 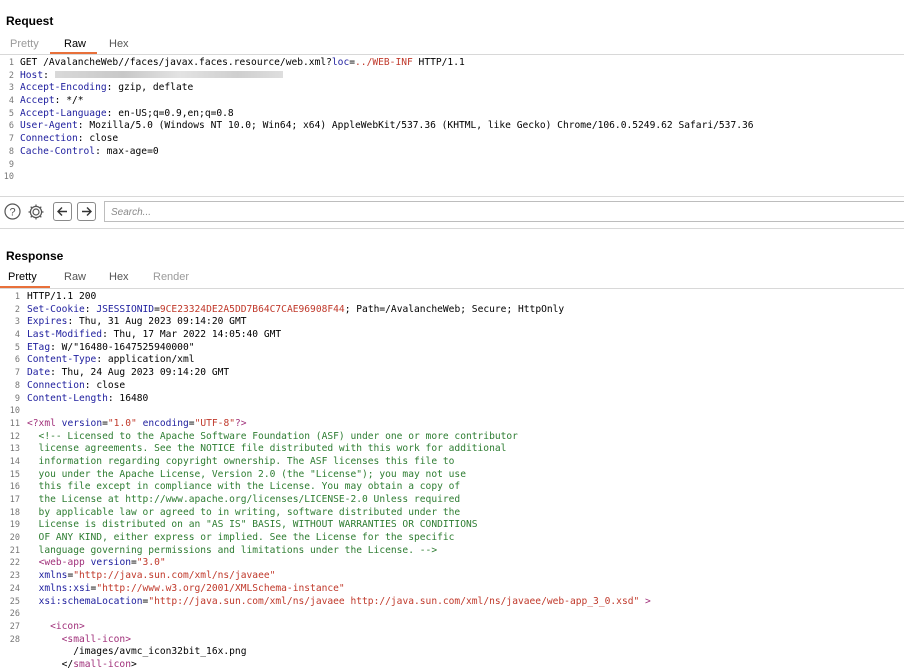 I want to click on forward-button, so click(x=86, y=211).